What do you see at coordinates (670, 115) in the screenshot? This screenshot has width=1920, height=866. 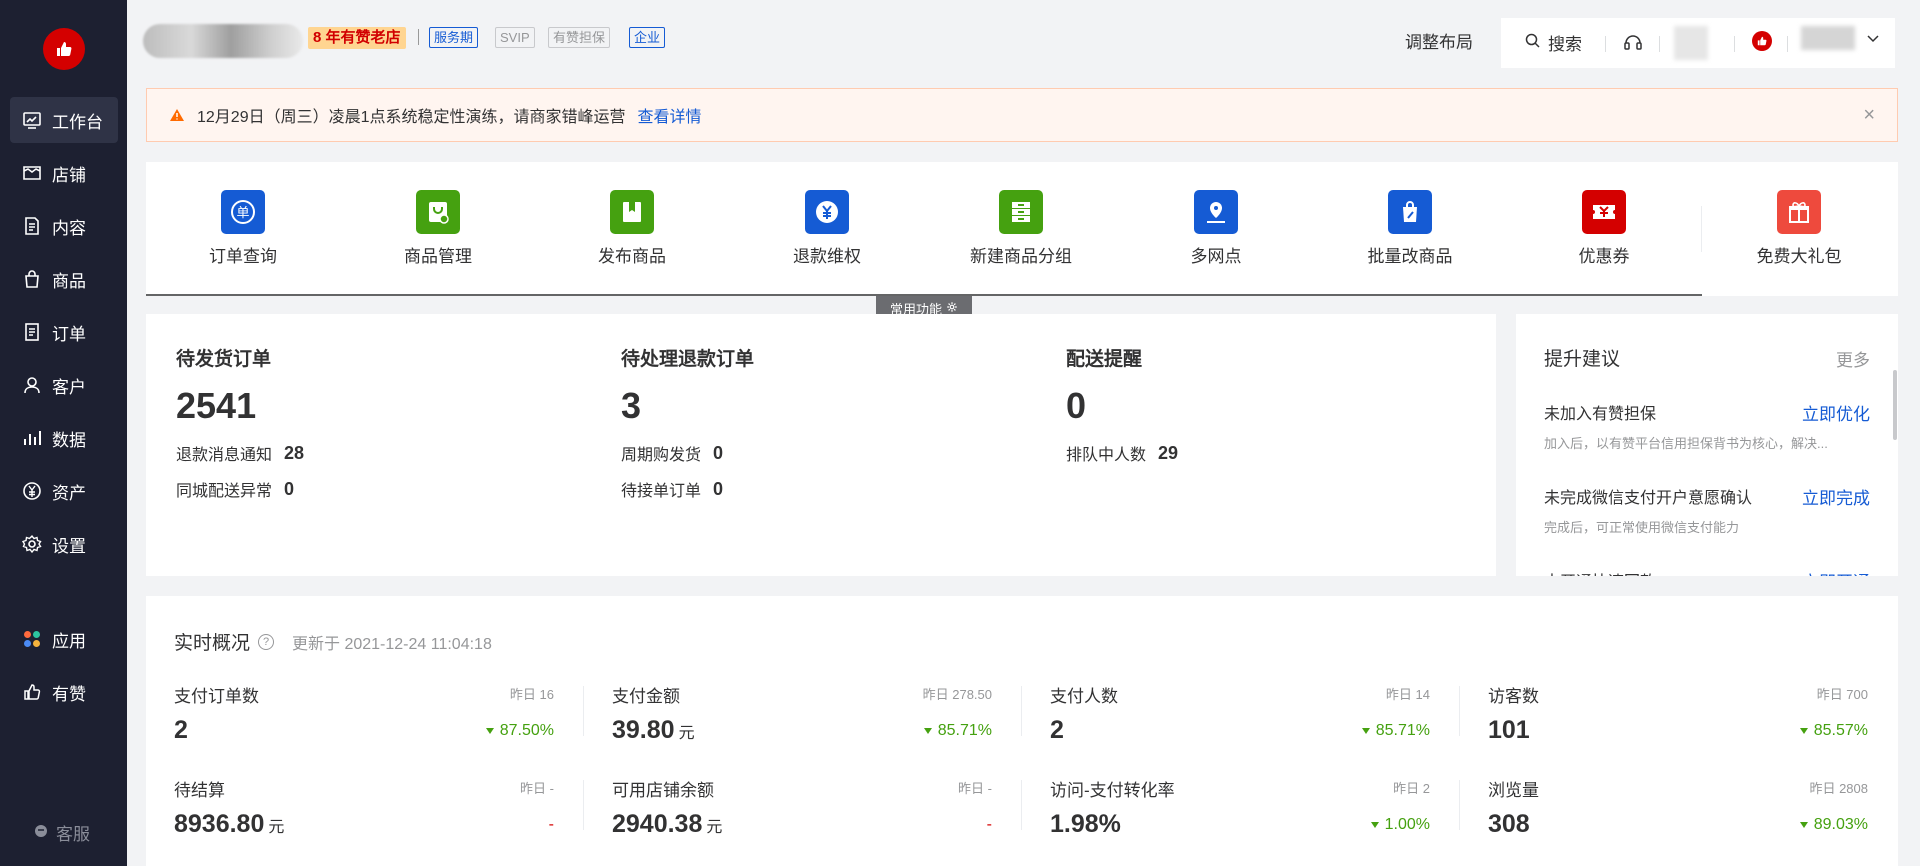 I see `notice-detail-link: 查看详情` at bounding box center [670, 115].